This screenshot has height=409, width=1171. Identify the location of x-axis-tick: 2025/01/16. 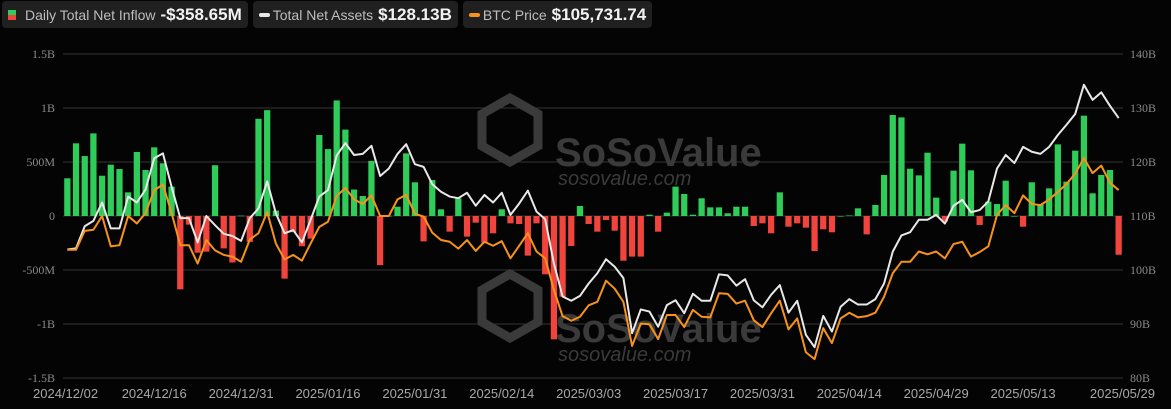
(327, 393).